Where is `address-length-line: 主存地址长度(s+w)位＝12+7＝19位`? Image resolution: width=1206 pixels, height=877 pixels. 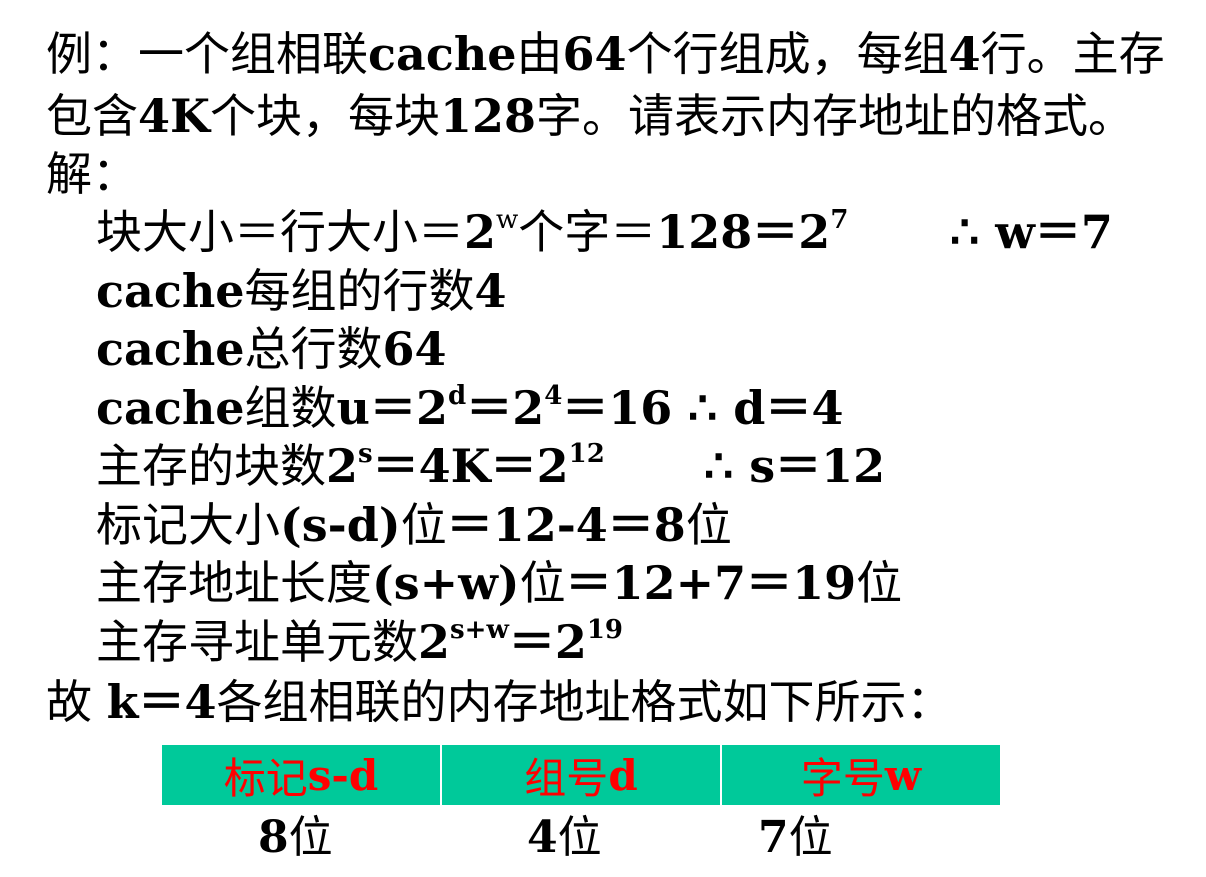 address-length-line: 主存地址长度(s+w)位＝12+7＝19位 is located at coordinates (499, 583).